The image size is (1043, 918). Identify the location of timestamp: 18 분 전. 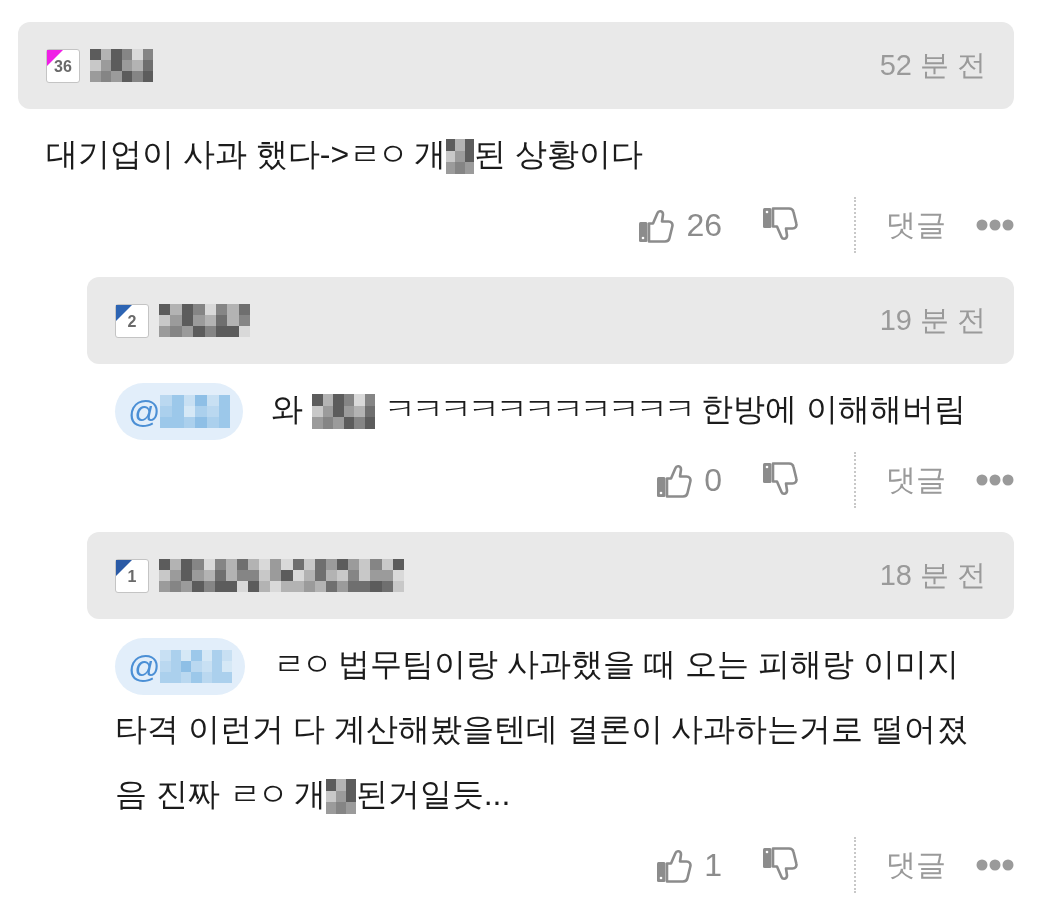
(932, 575).